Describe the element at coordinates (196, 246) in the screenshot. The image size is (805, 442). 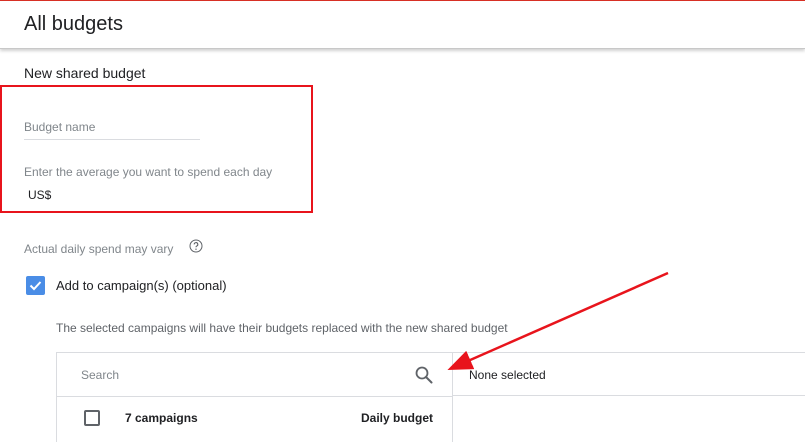
I see `help-circle-icon` at that location.